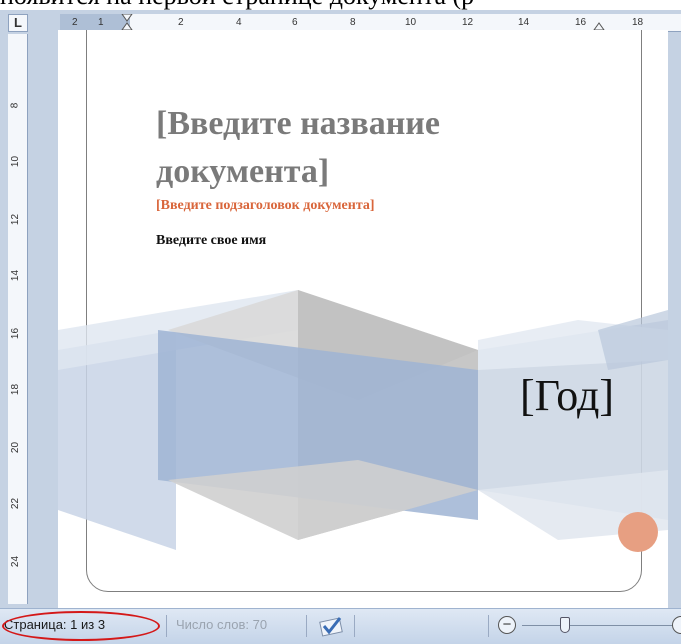 The image size is (681, 644). I want to click on document-subtitle-placeholder: [Введите подзаголовок документа], so click(265, 206).